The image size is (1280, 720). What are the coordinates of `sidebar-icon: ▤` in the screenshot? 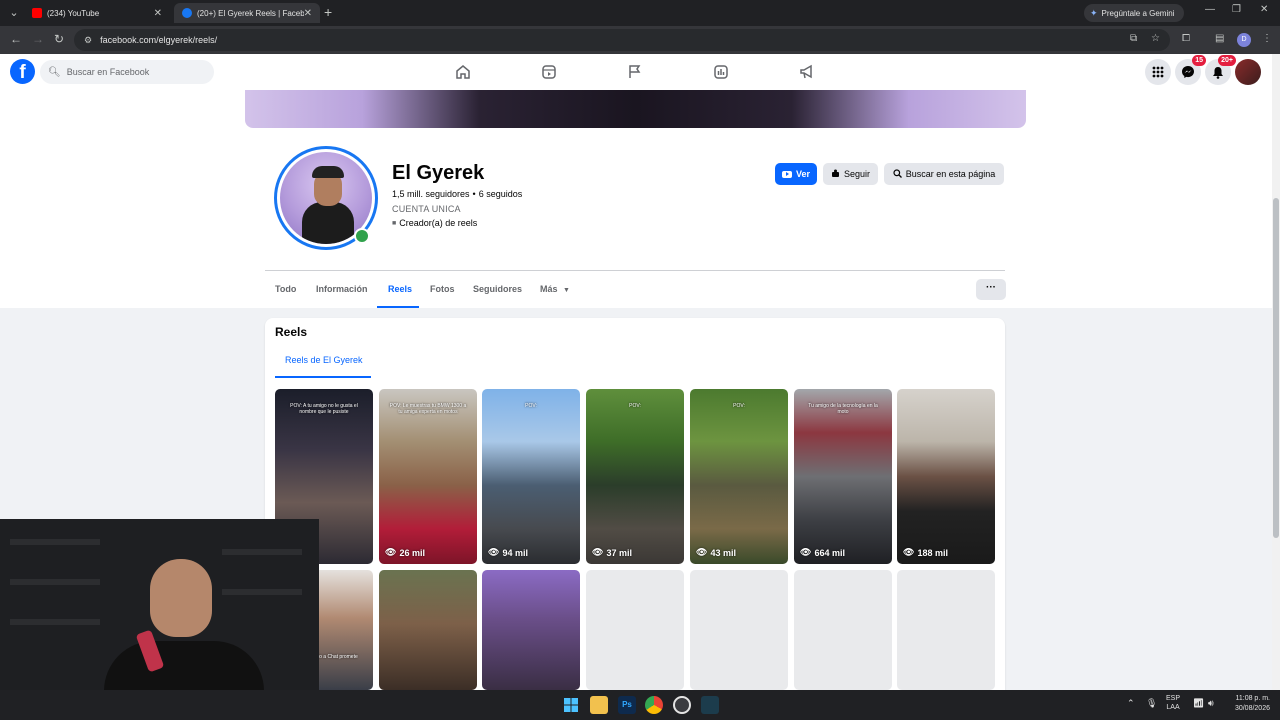 It's located at (1219, 38).